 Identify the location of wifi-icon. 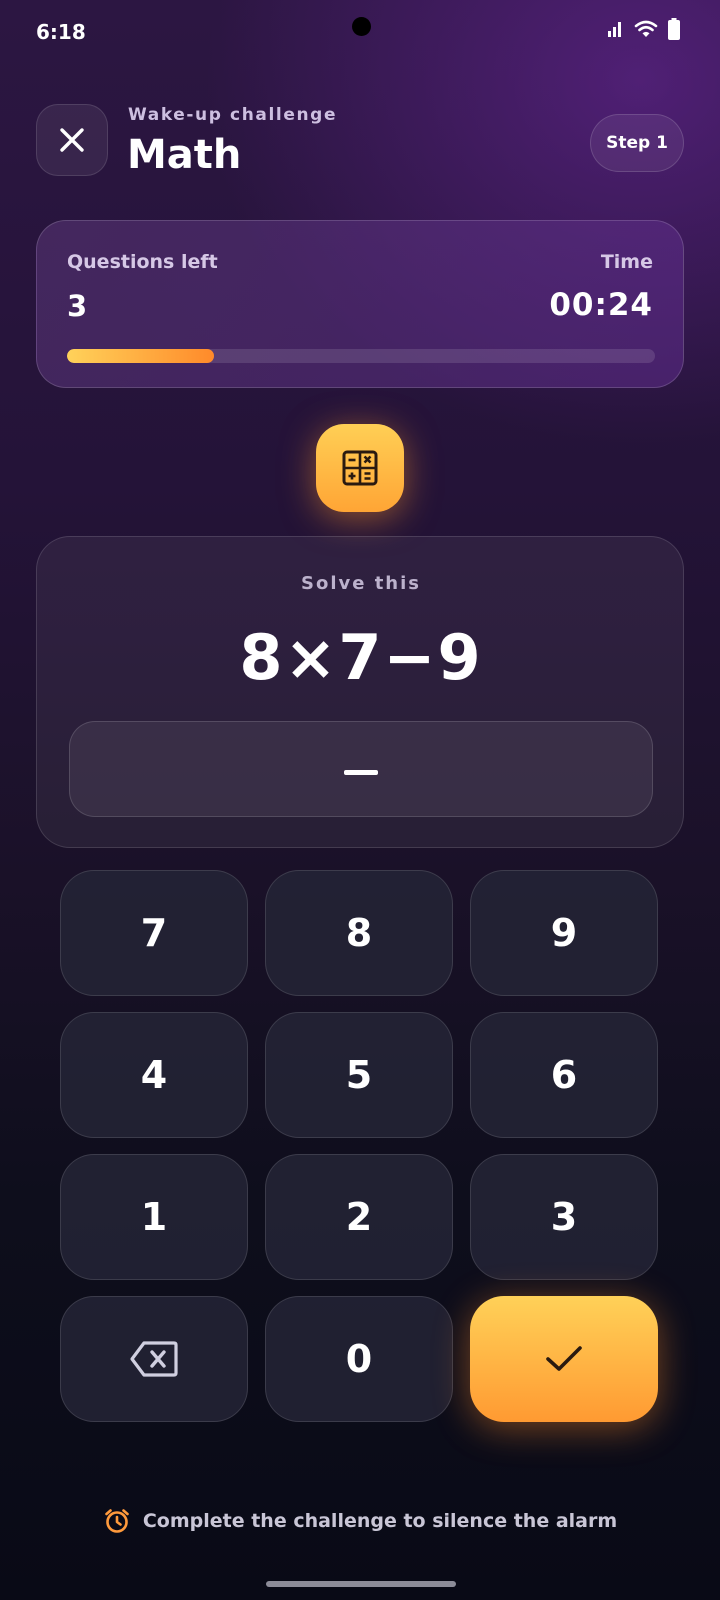
(646, 28).